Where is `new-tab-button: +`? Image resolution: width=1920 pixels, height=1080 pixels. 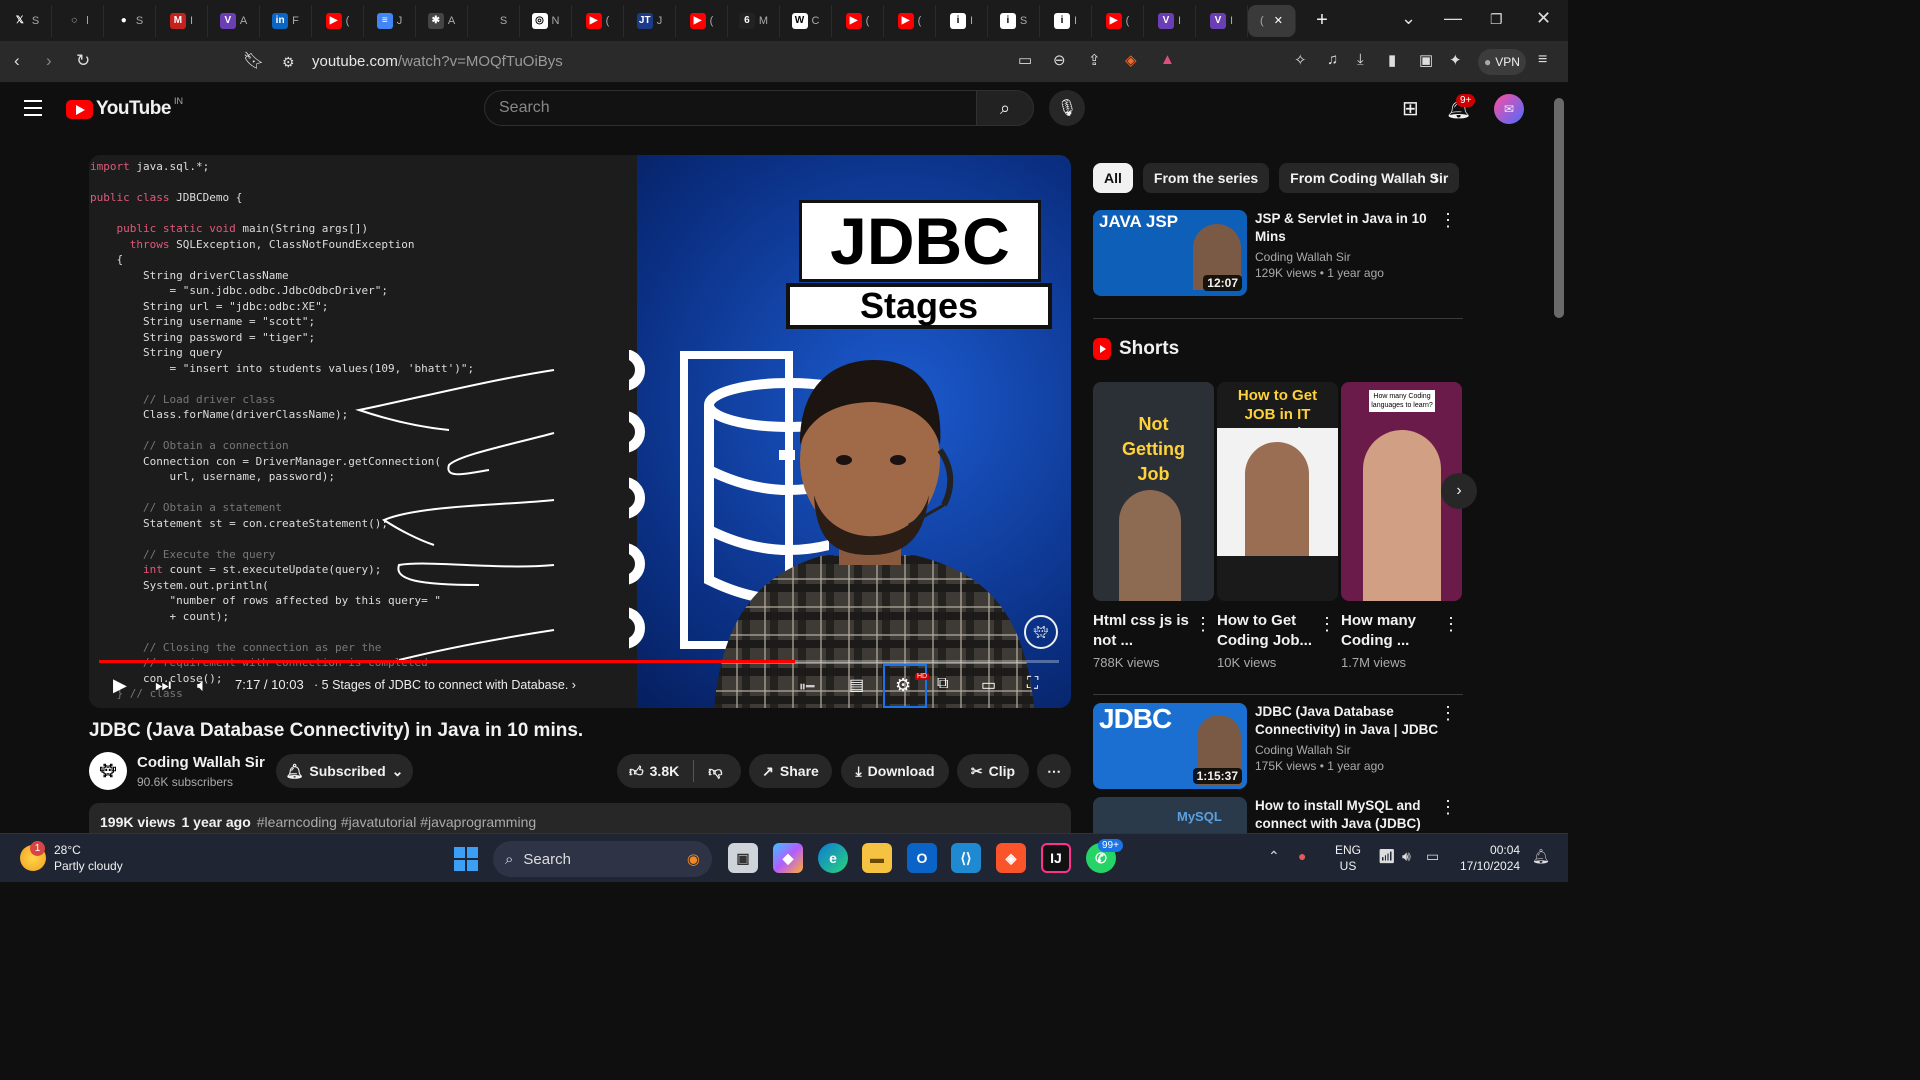
new-tab-button: + is located at coordinates (1322, 21).